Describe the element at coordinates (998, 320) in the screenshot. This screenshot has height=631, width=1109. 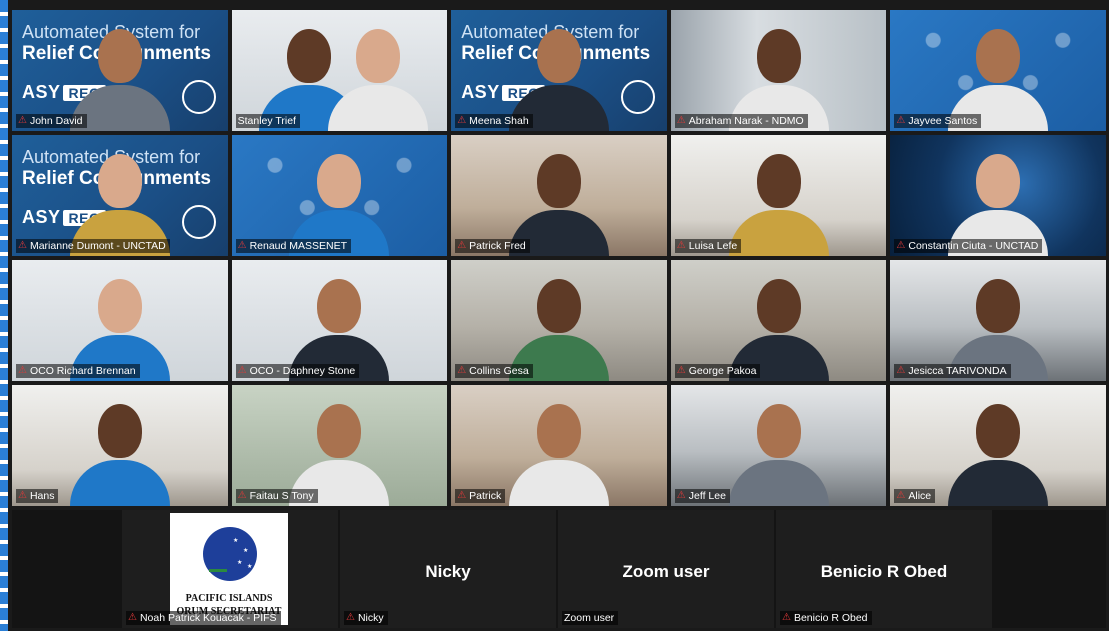
I see `video-tile: ⚠ Jesicca TARIVONDA` at that location.